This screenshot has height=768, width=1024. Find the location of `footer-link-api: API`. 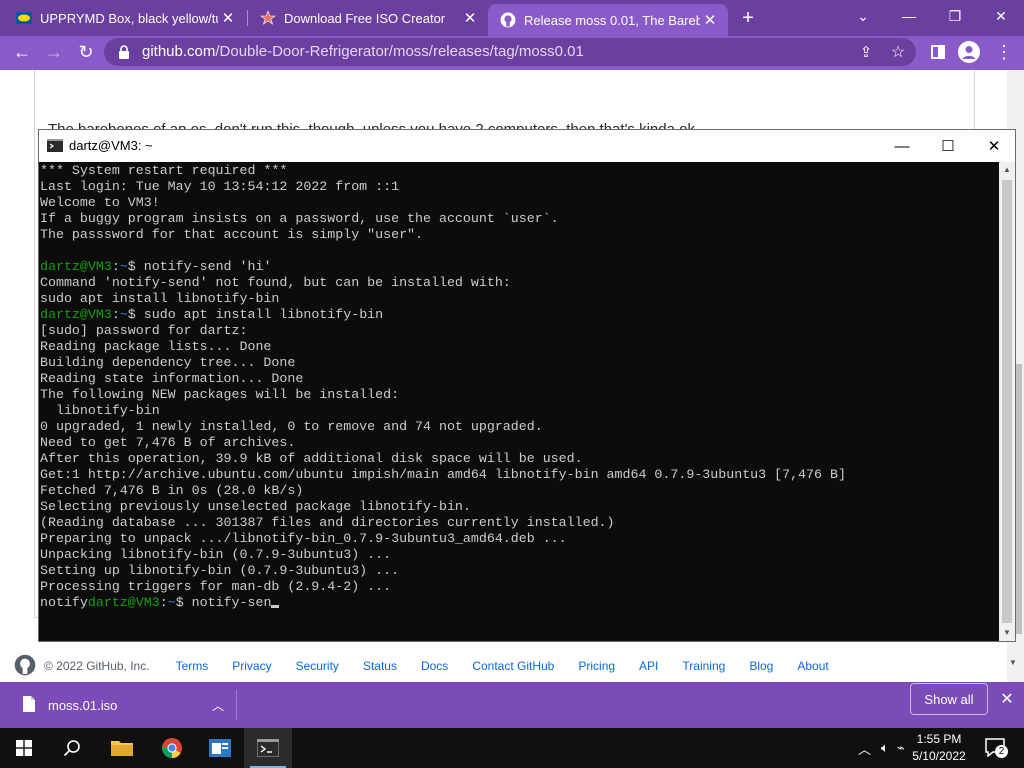

footer-link-api: API is located at coordinates (648, 666).